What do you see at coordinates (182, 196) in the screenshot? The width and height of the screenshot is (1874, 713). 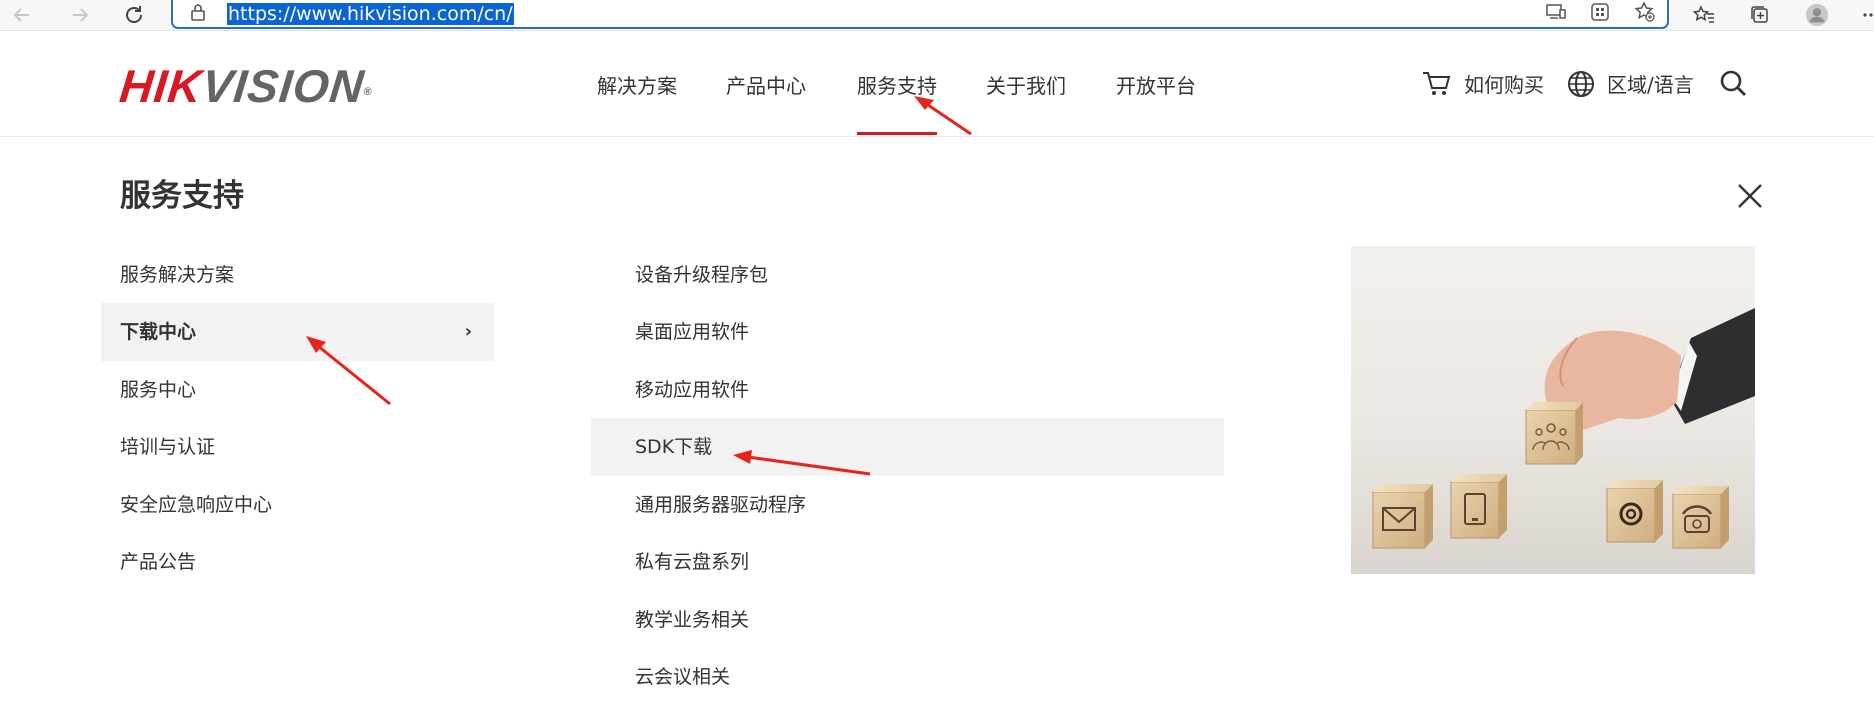 I see `menu-title: 服务支持` at bounding box center [182, 196].